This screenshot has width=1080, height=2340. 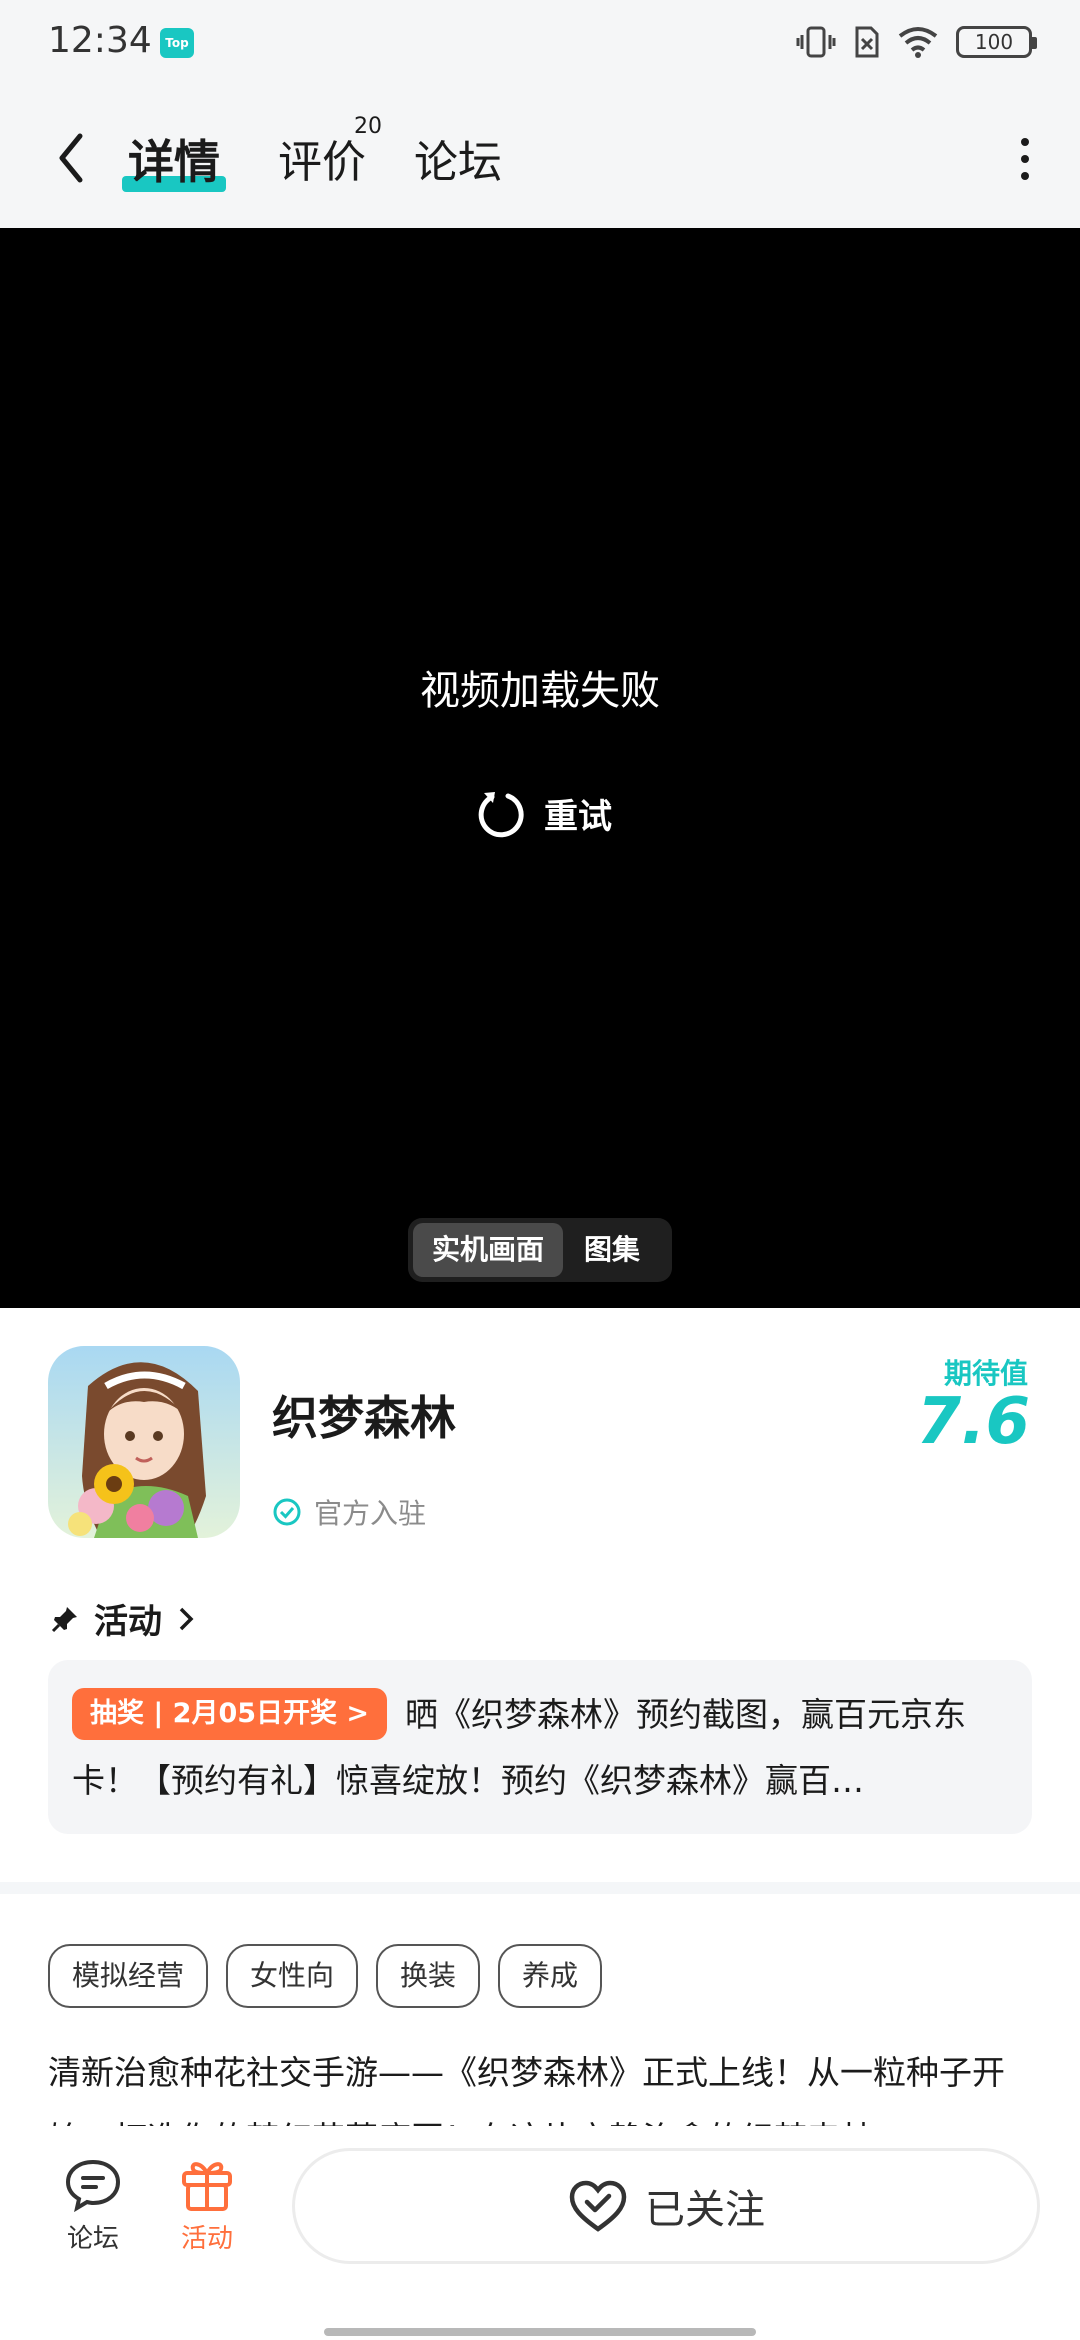 What do you see at coordinates (292, 1976) in the screenshot?
I see `tag-item: 女性向` at bounding box center [292, 1976].